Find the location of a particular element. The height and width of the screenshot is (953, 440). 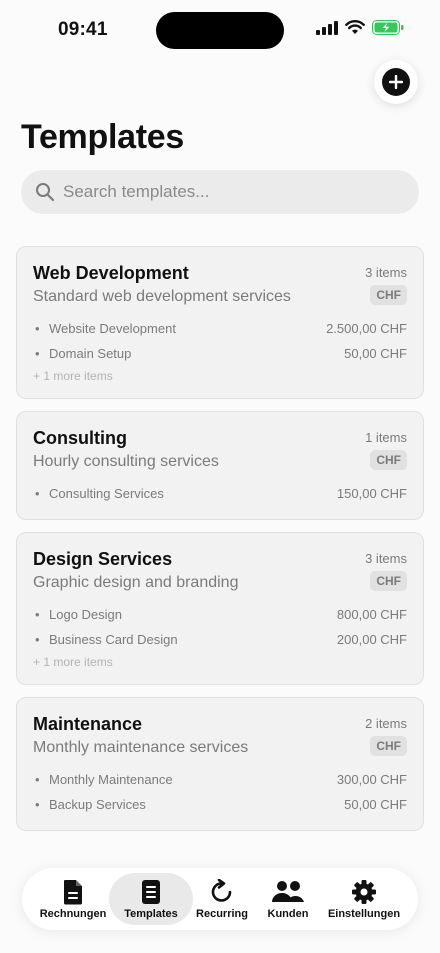

tab-templates: Templates is located at coordinates (151, 899).